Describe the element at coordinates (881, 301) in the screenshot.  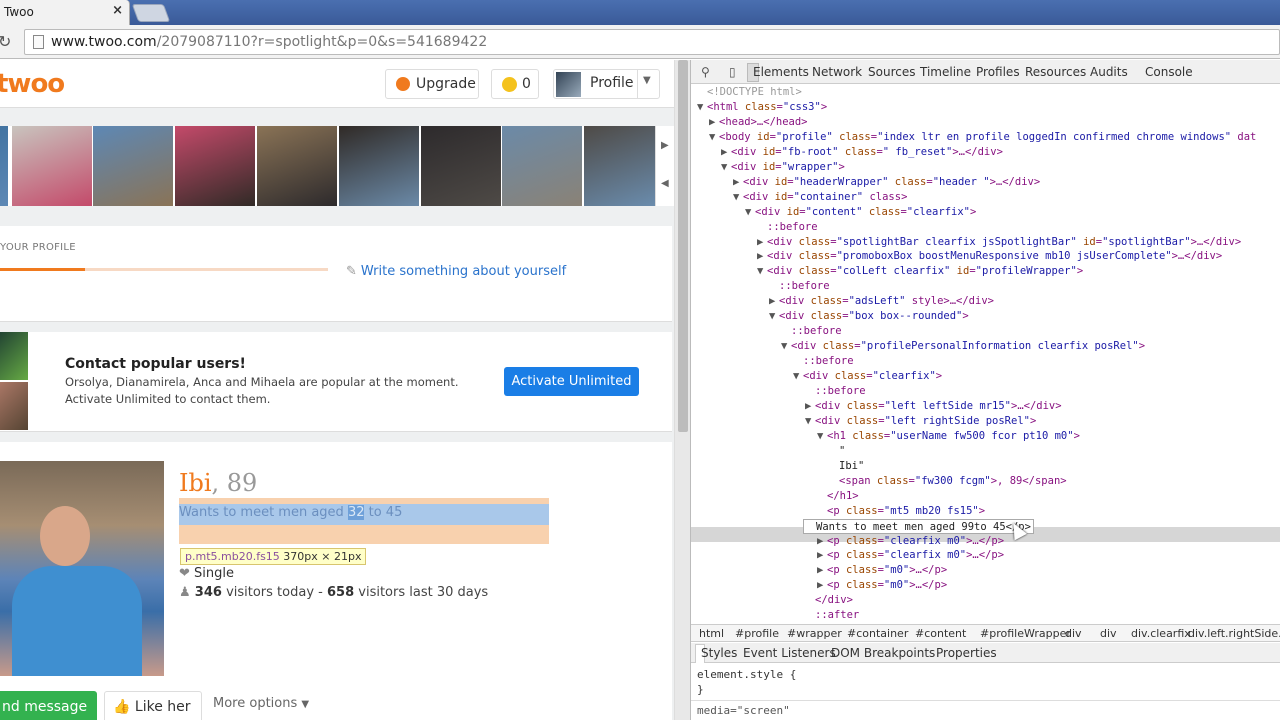
I see `dom-node-row: ▶ <div class="adsLeft" style>…</div>` at that location.